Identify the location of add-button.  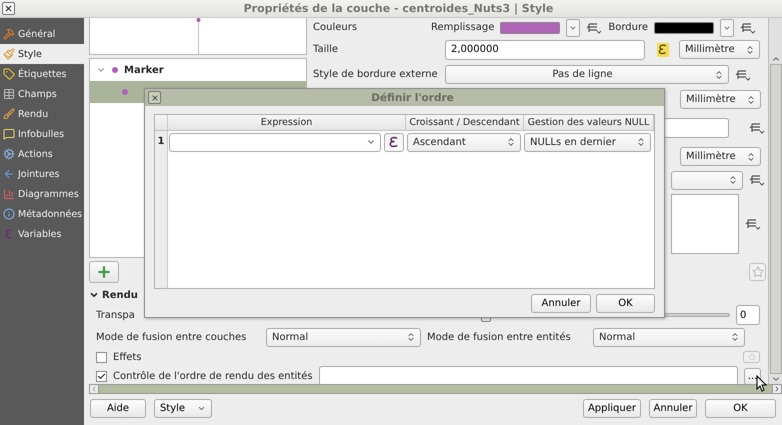
(104, 272).